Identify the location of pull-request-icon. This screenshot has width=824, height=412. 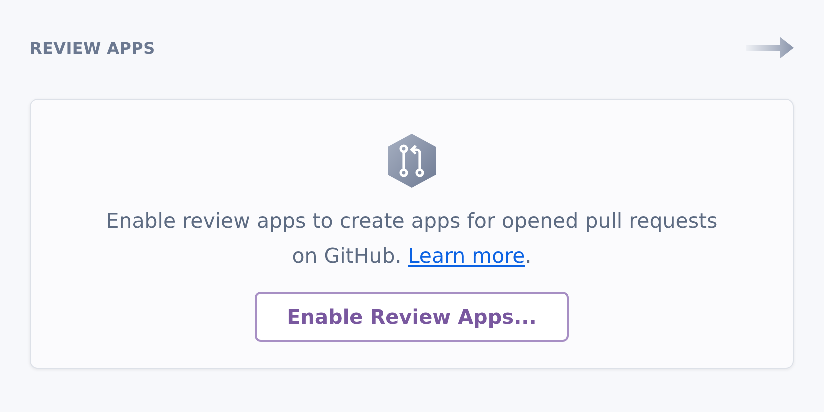
(412, 161).